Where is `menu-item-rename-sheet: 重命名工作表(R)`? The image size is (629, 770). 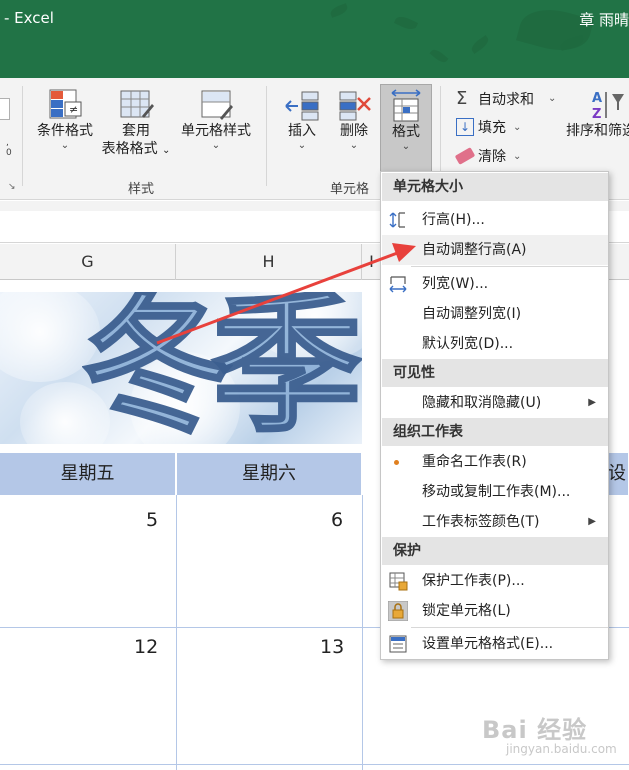 menu-item-rename-sheet: 重命名工作表(R) is located at coordinates (495, 462).